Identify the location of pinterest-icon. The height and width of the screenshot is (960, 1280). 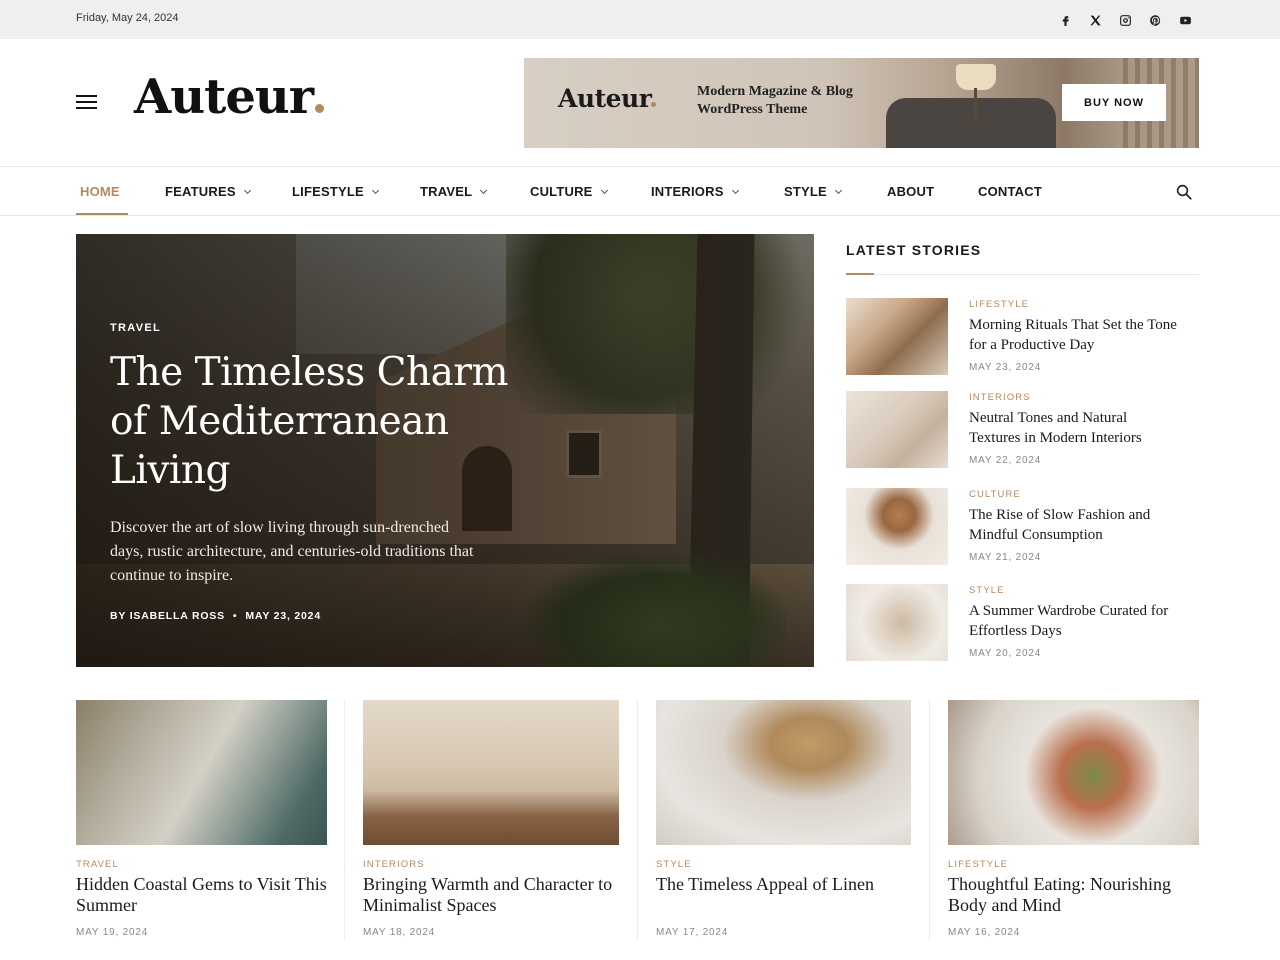
(1155, 20).